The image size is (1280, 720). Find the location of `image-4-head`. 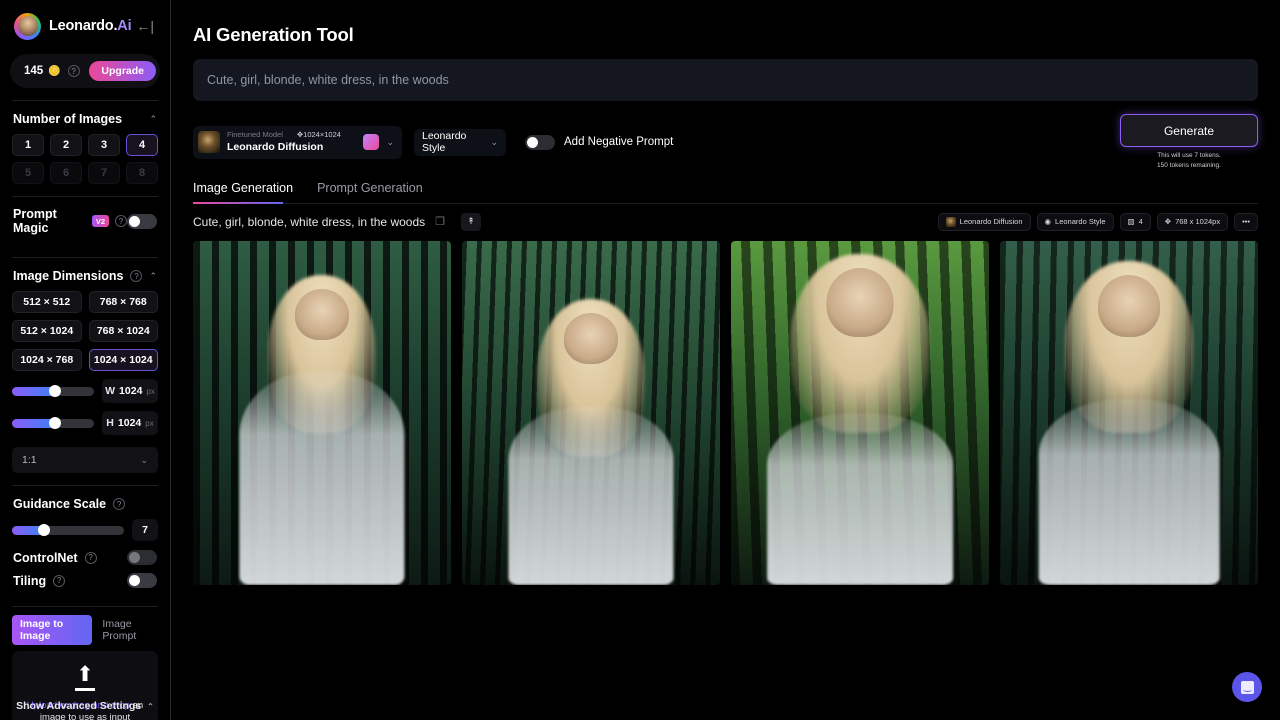

image-4-head is located at coordinates (1129, 305).